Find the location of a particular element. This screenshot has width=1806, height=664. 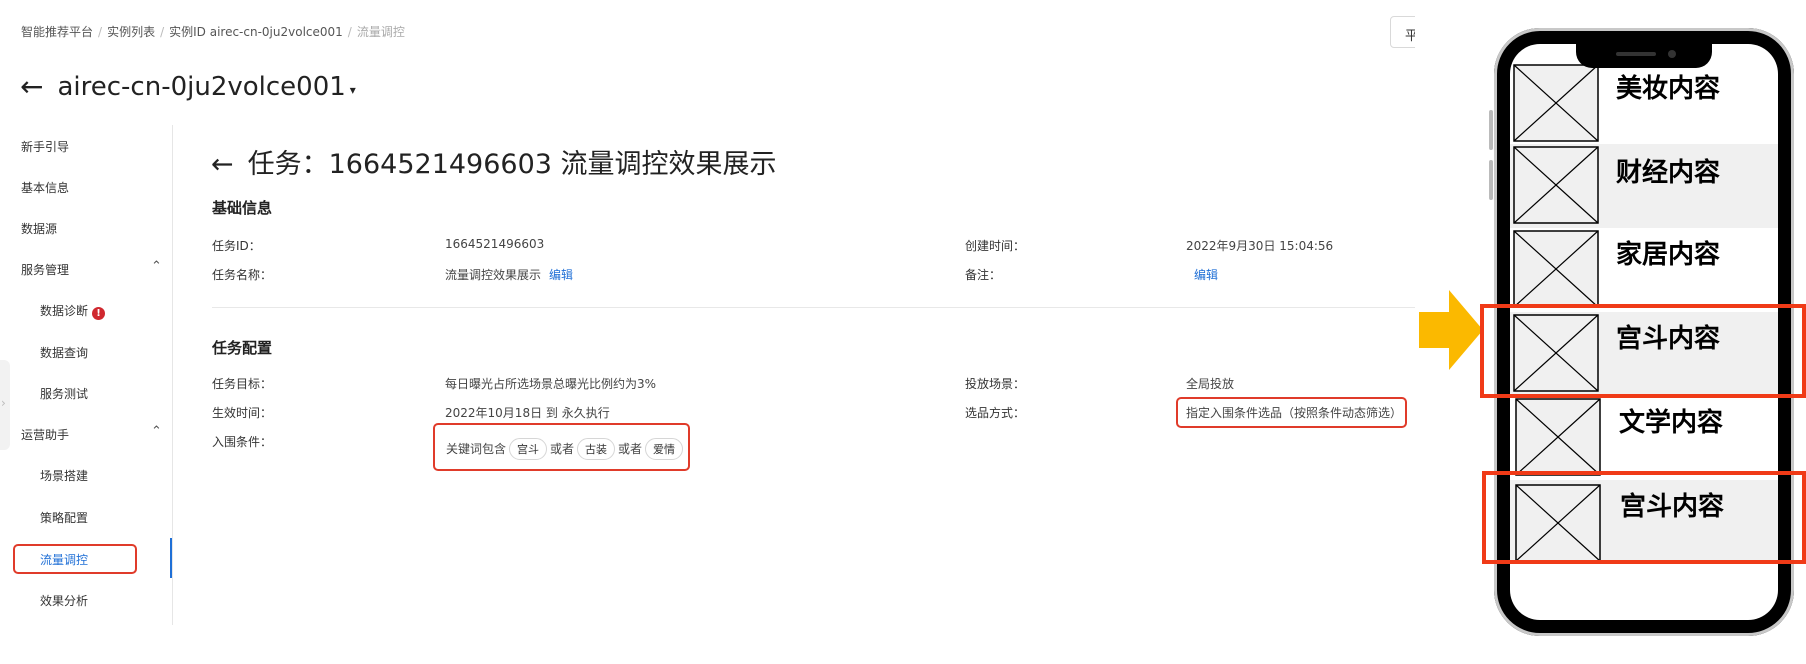

effective-label: 生效时间： is located at coordinates (242, 413).